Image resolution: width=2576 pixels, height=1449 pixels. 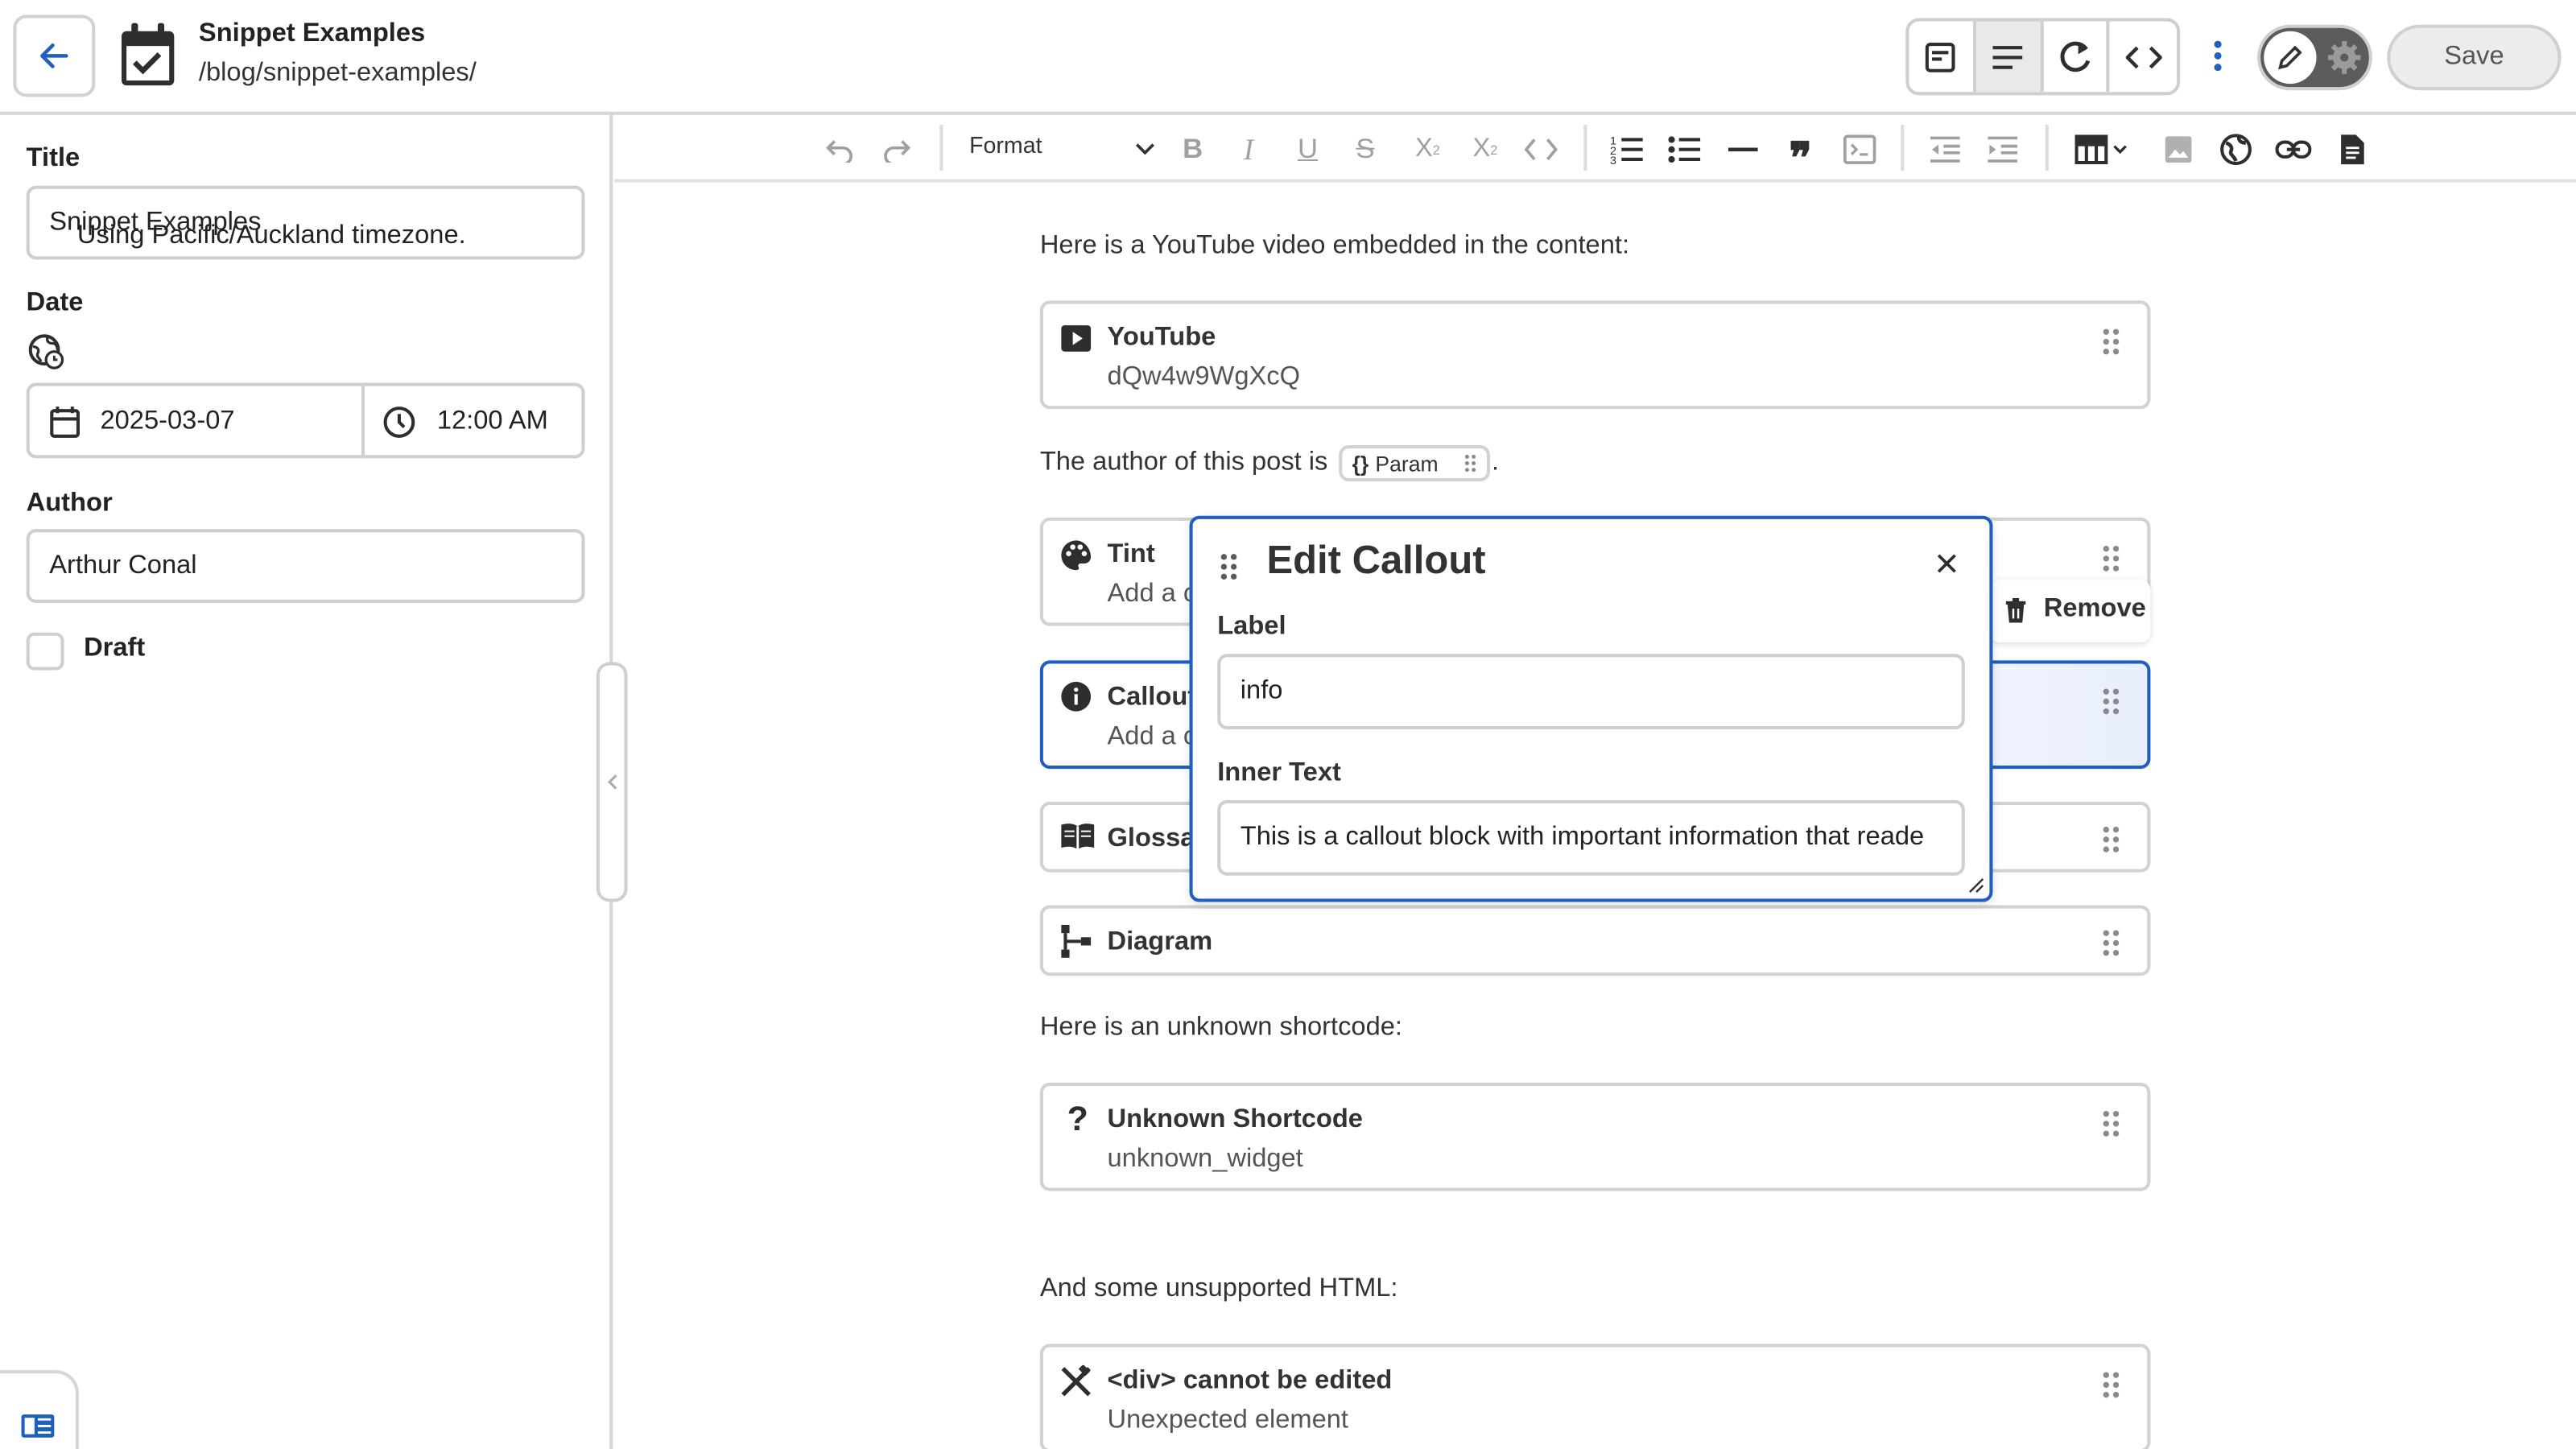 I want to click on back-button, so click(x=54, y=55).